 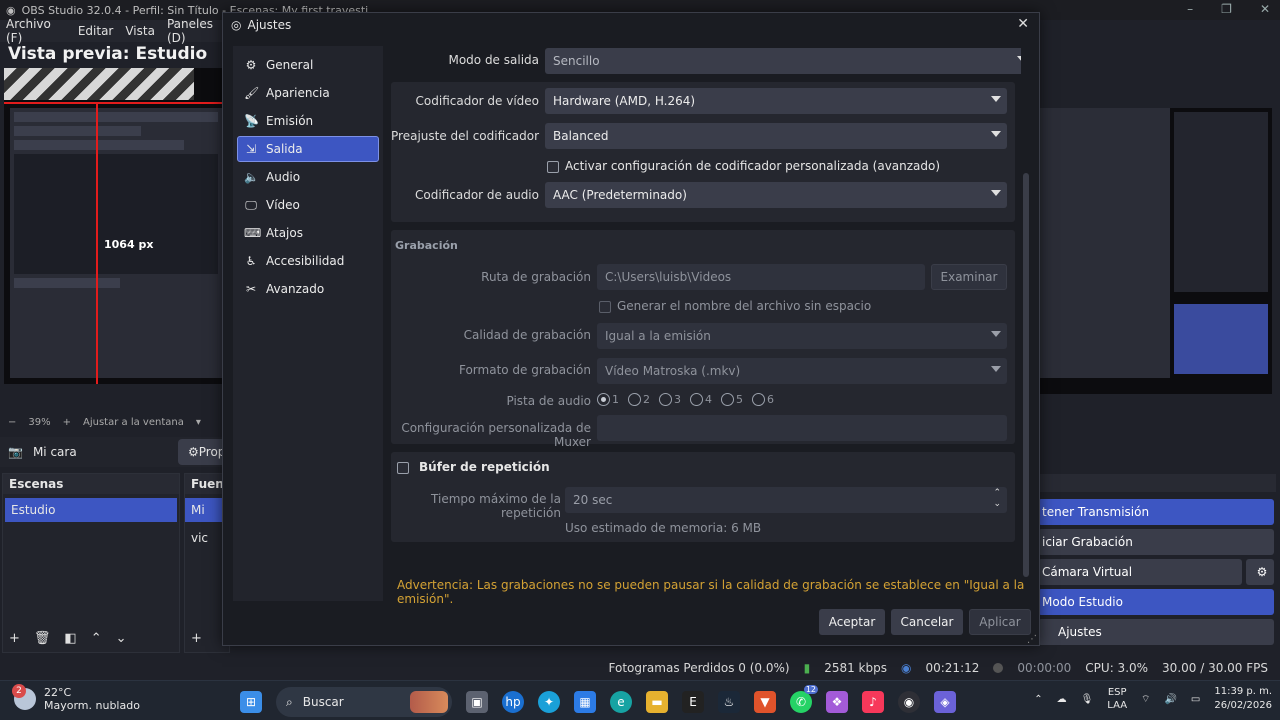 What do you see at coordinates (96, 31) in the screenshot?
I see `menu-editar: Editar` at bounding box center [96, 31].